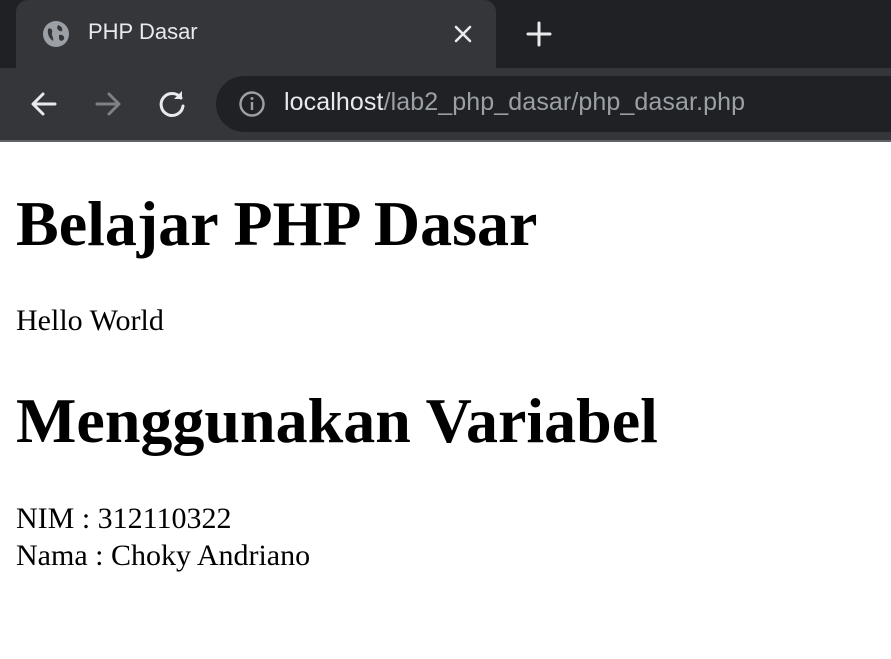 This screenshot has height=659, width=891. Describe the element at coordinates (539, 34) in the screenshot. I see `new-tab-icon` at that location.